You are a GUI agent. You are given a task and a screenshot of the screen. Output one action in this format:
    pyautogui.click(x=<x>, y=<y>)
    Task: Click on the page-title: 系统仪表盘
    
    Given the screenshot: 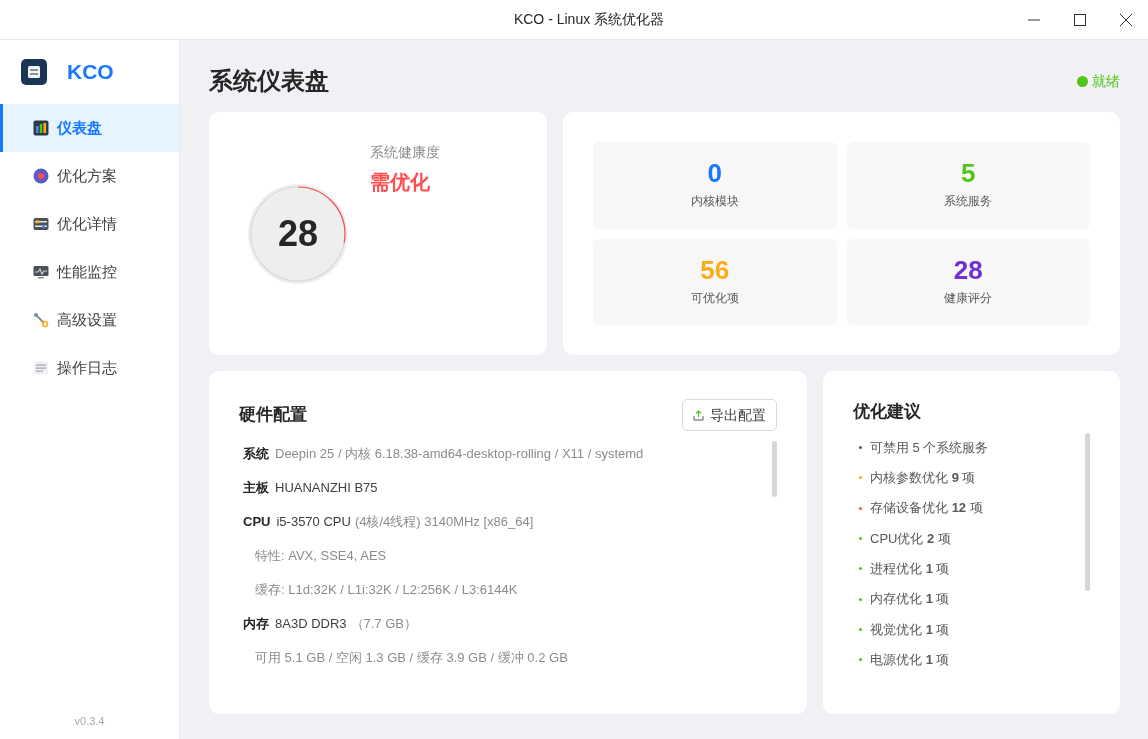 What is the action you would take?
    pyautogui.click(x=269, y=81)
    